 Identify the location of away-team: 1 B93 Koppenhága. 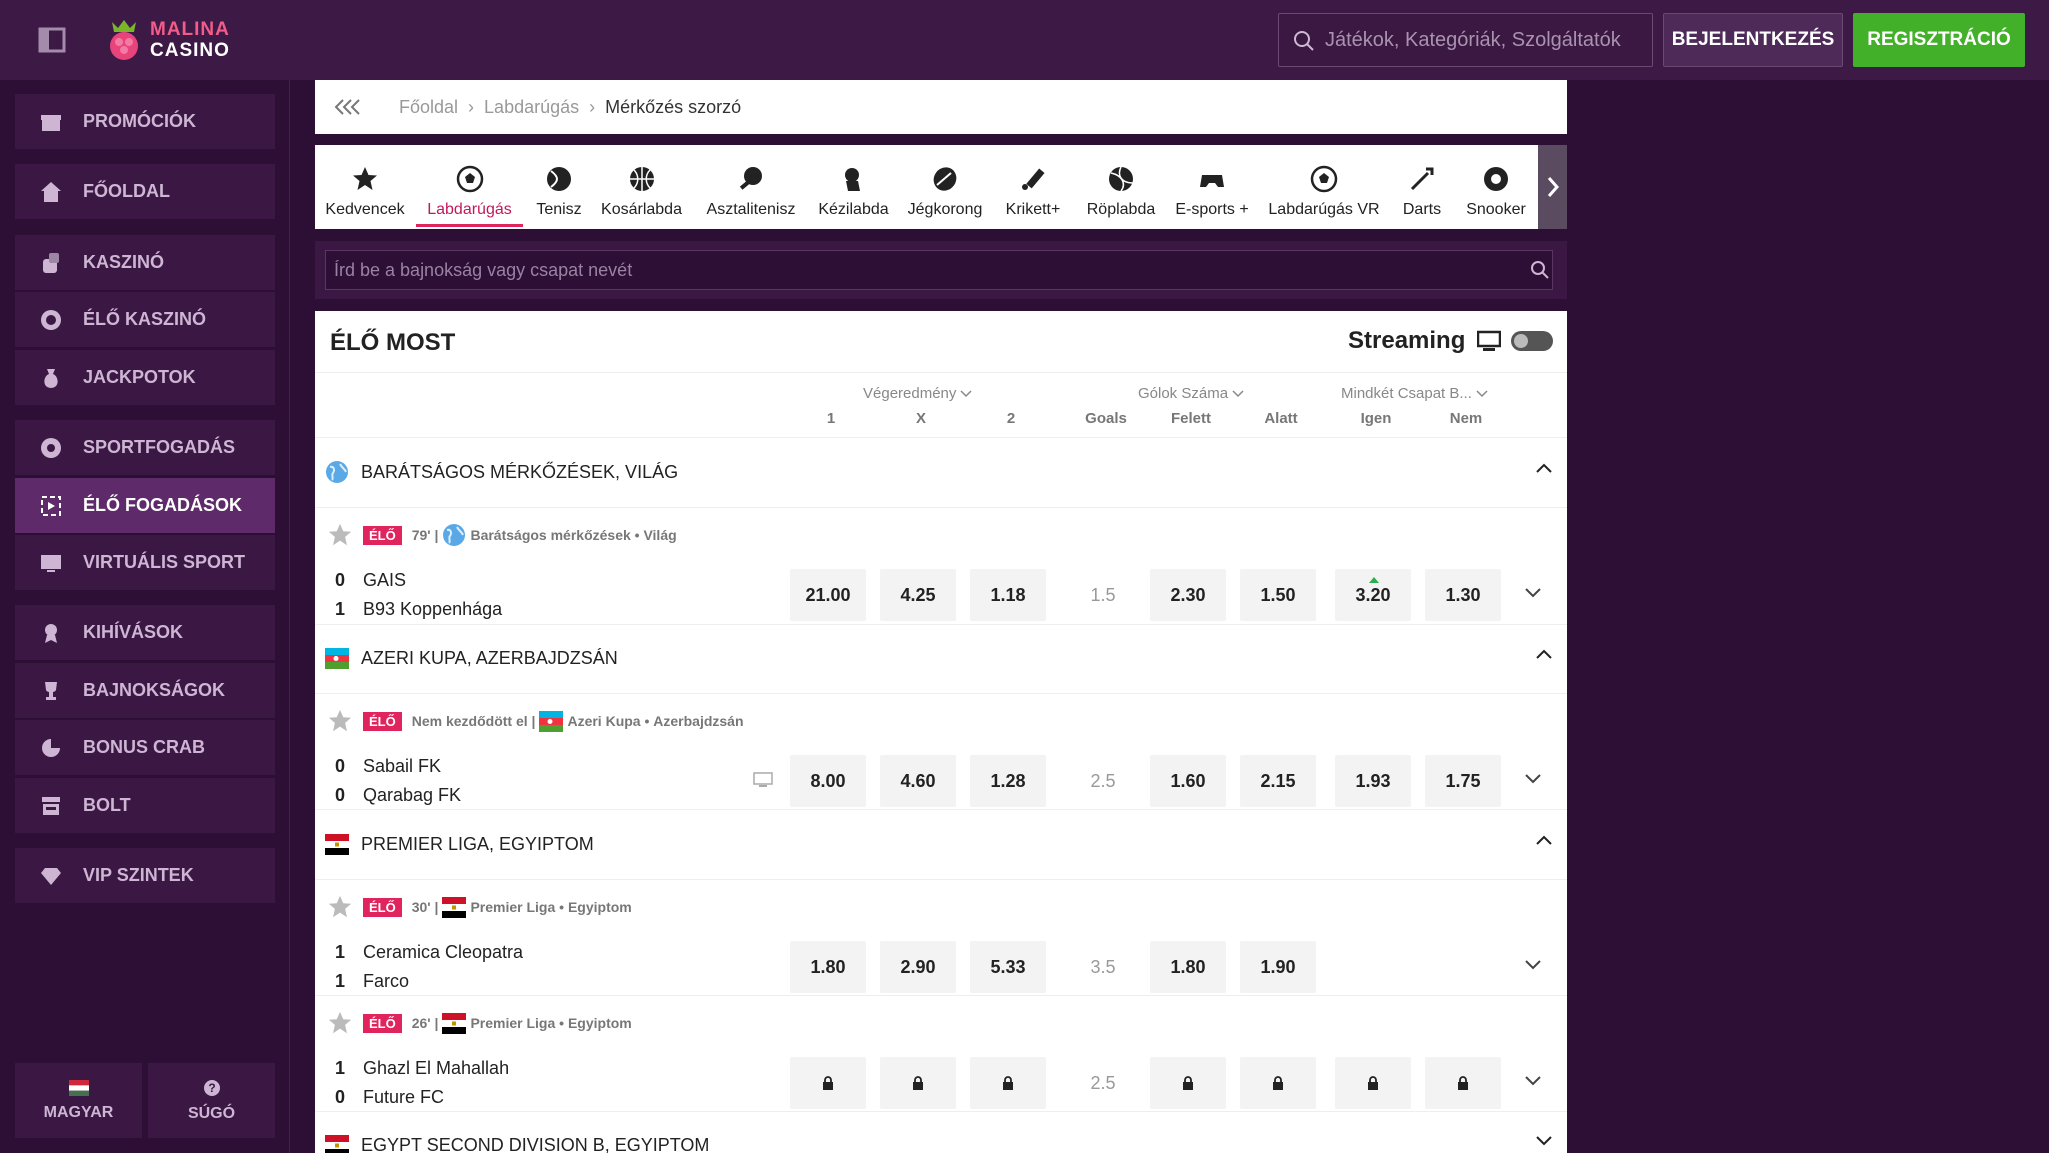
(418, 609).